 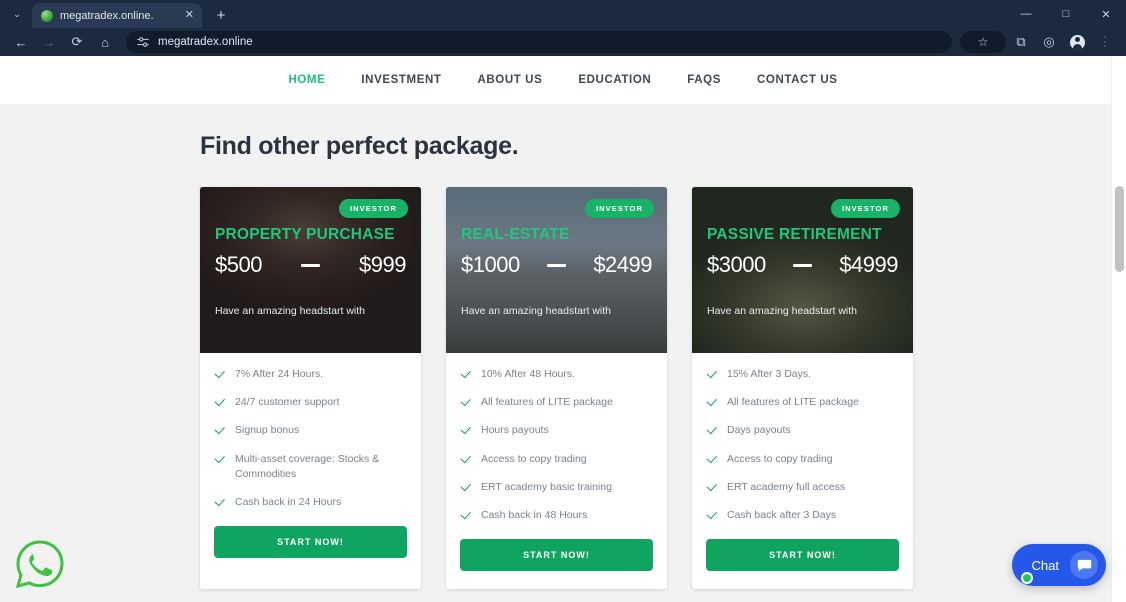 I want to click on browser-toolbar: ← → ⟳ ⌂ megatradex.online ☆ ⧉ ◎ ⋮, so click(x=563, y=42).